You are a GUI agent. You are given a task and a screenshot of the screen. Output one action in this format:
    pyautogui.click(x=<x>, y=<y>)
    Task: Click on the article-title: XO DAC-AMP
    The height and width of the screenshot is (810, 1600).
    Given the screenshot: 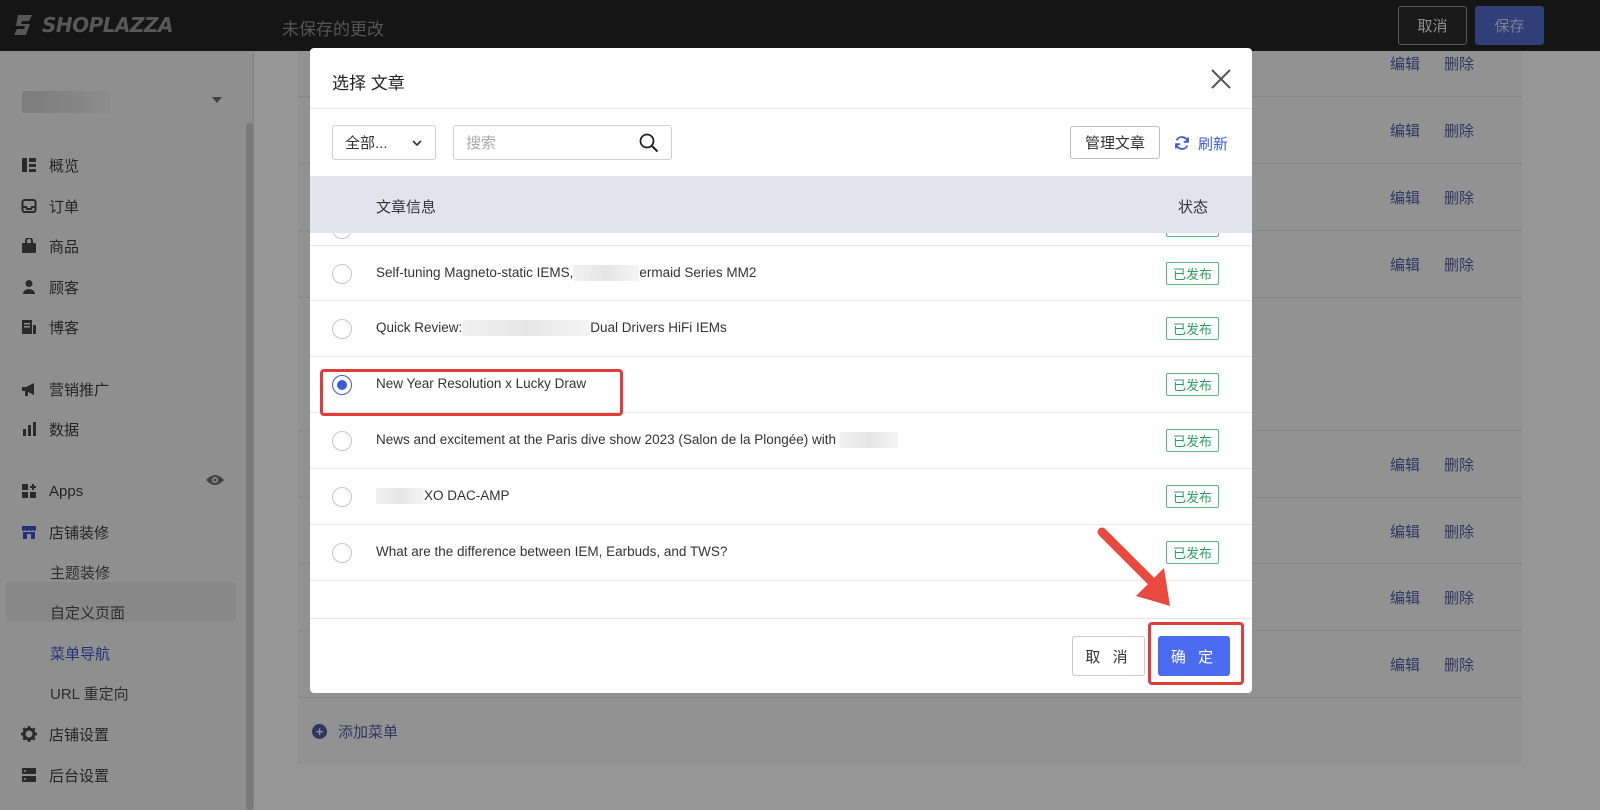 What is the action you would take?
    pyautogui.click(x=443, y=496)
    